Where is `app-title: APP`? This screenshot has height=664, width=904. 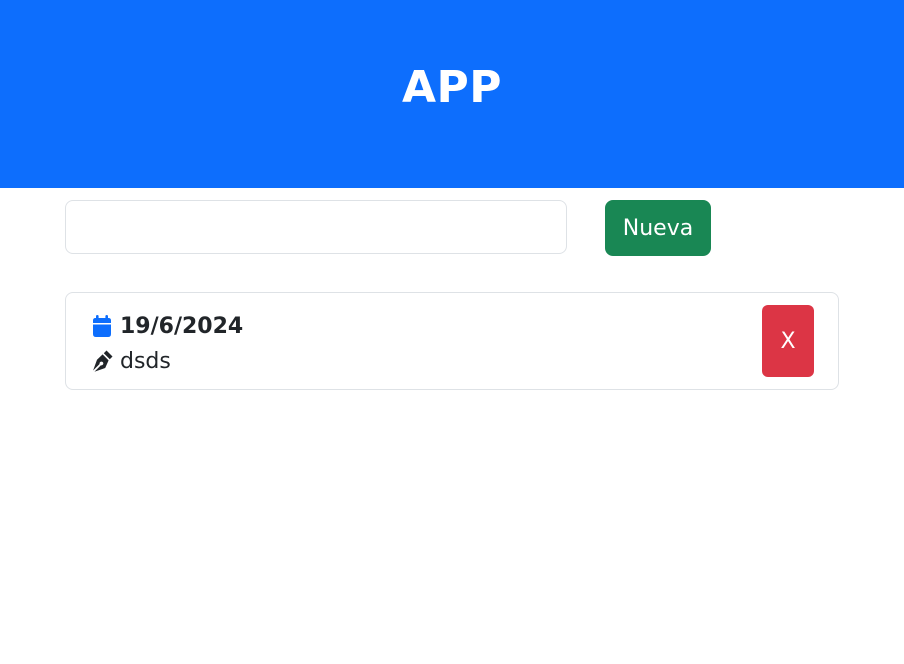
app-title: APP is located at coordinates (452, 87).